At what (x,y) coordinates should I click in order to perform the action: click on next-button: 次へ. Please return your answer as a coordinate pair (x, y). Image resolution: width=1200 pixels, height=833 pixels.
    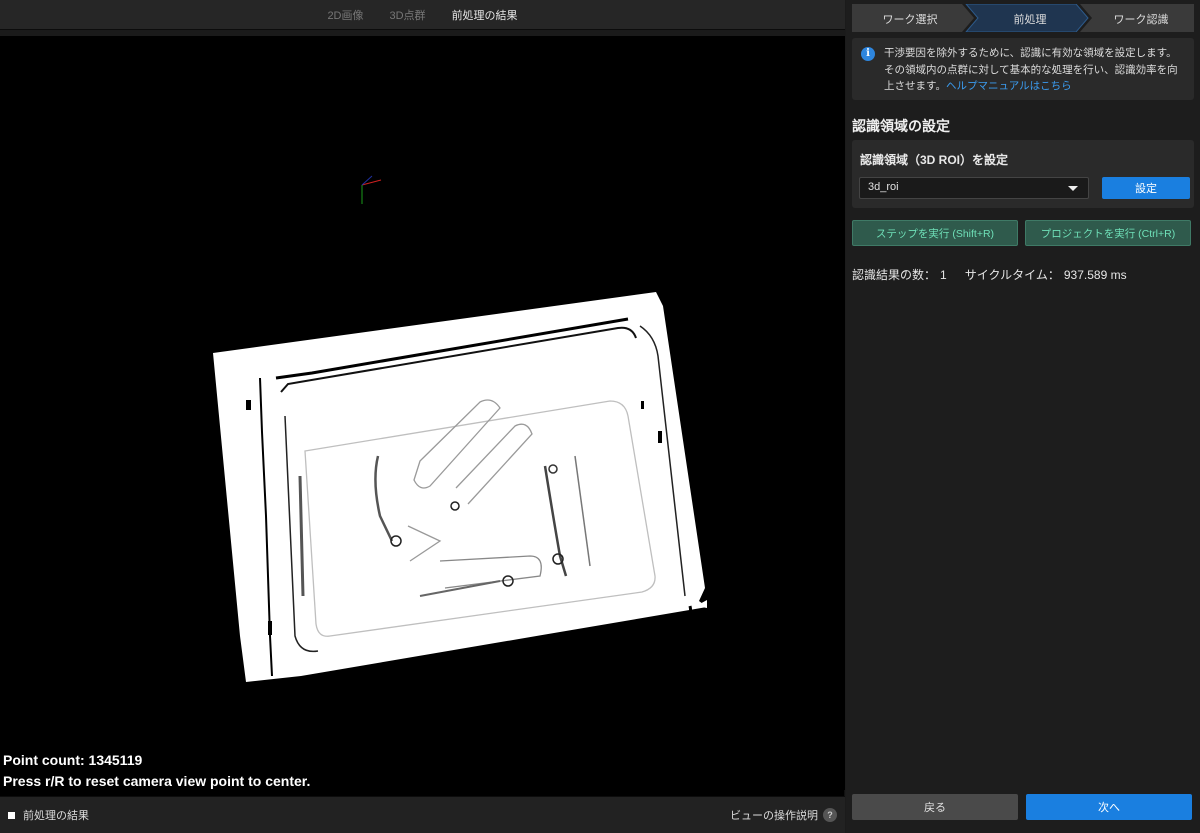
    Looking at the image, I should click on (1109, 807).